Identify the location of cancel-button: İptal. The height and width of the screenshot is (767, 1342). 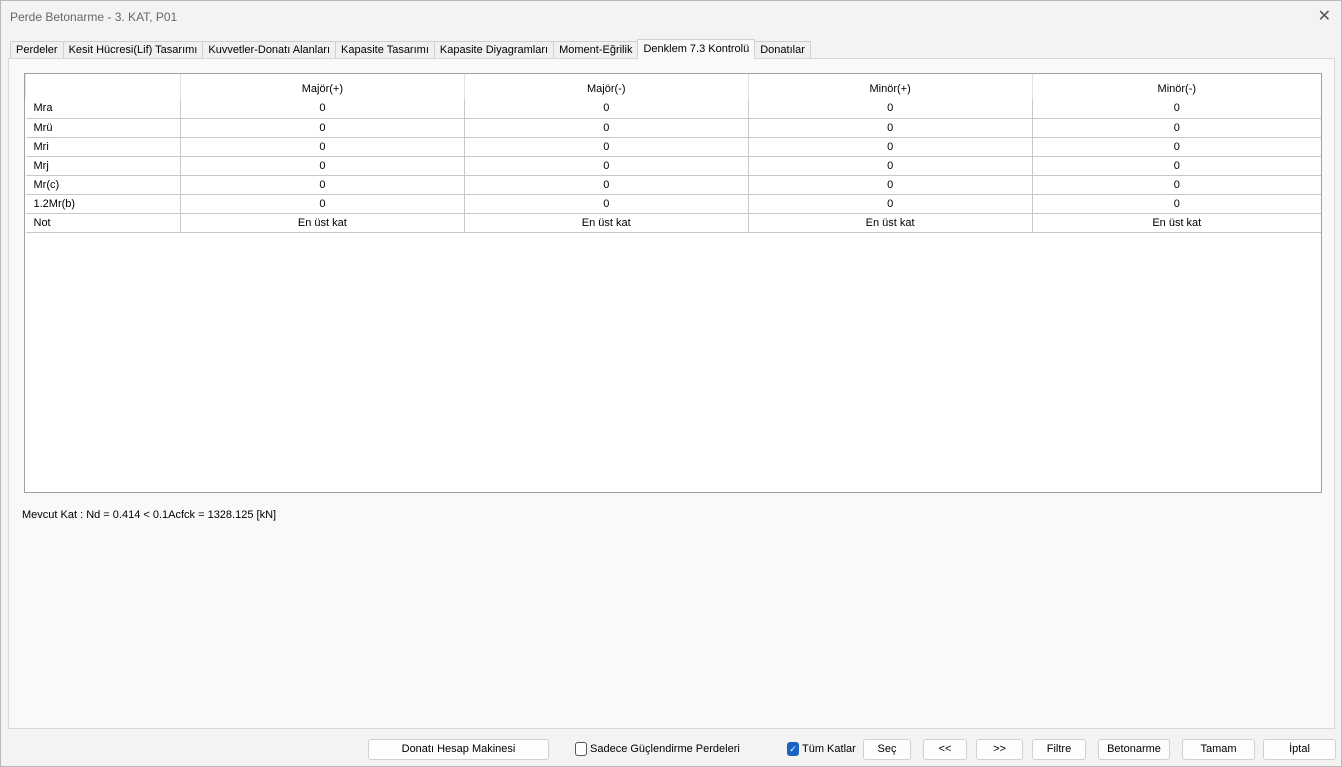
(1299, 749).